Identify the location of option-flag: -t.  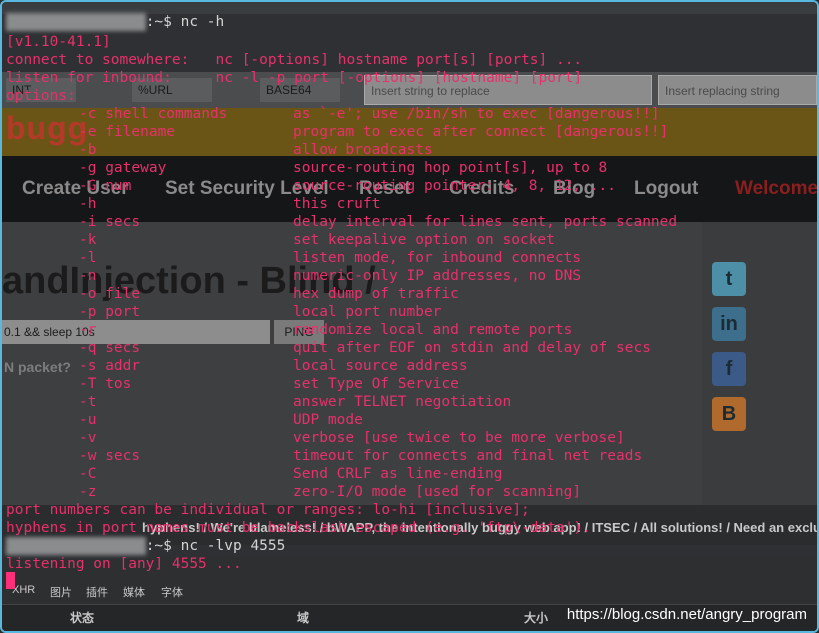
(88, 402).